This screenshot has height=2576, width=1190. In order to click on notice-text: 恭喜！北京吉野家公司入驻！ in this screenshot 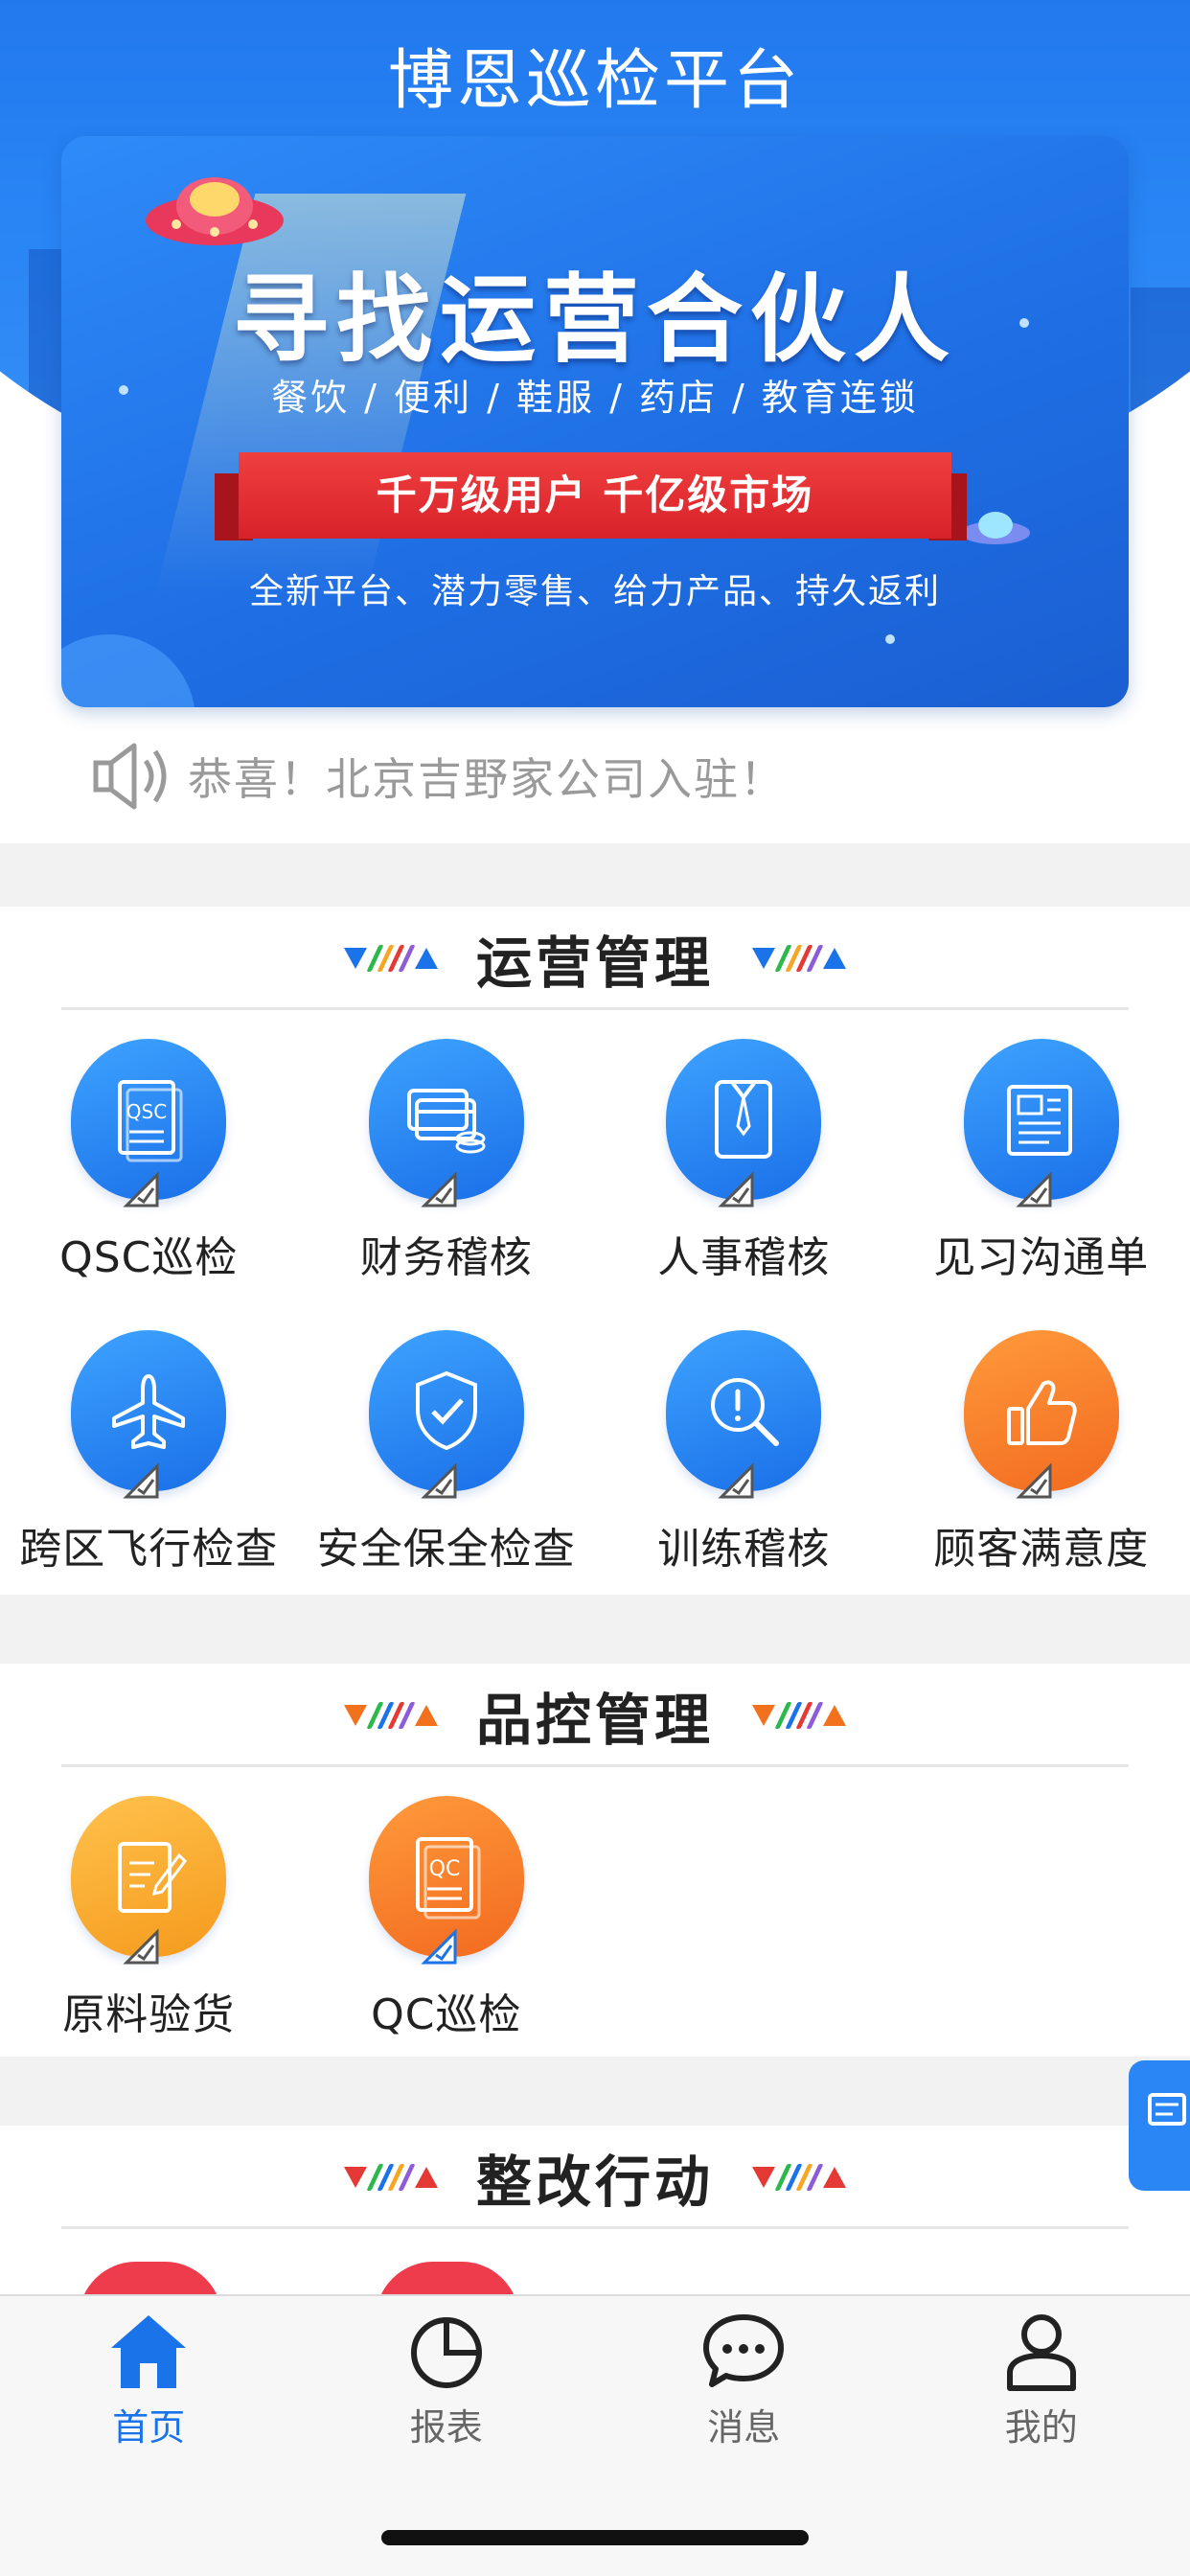, I will do `click(487, 779)`.